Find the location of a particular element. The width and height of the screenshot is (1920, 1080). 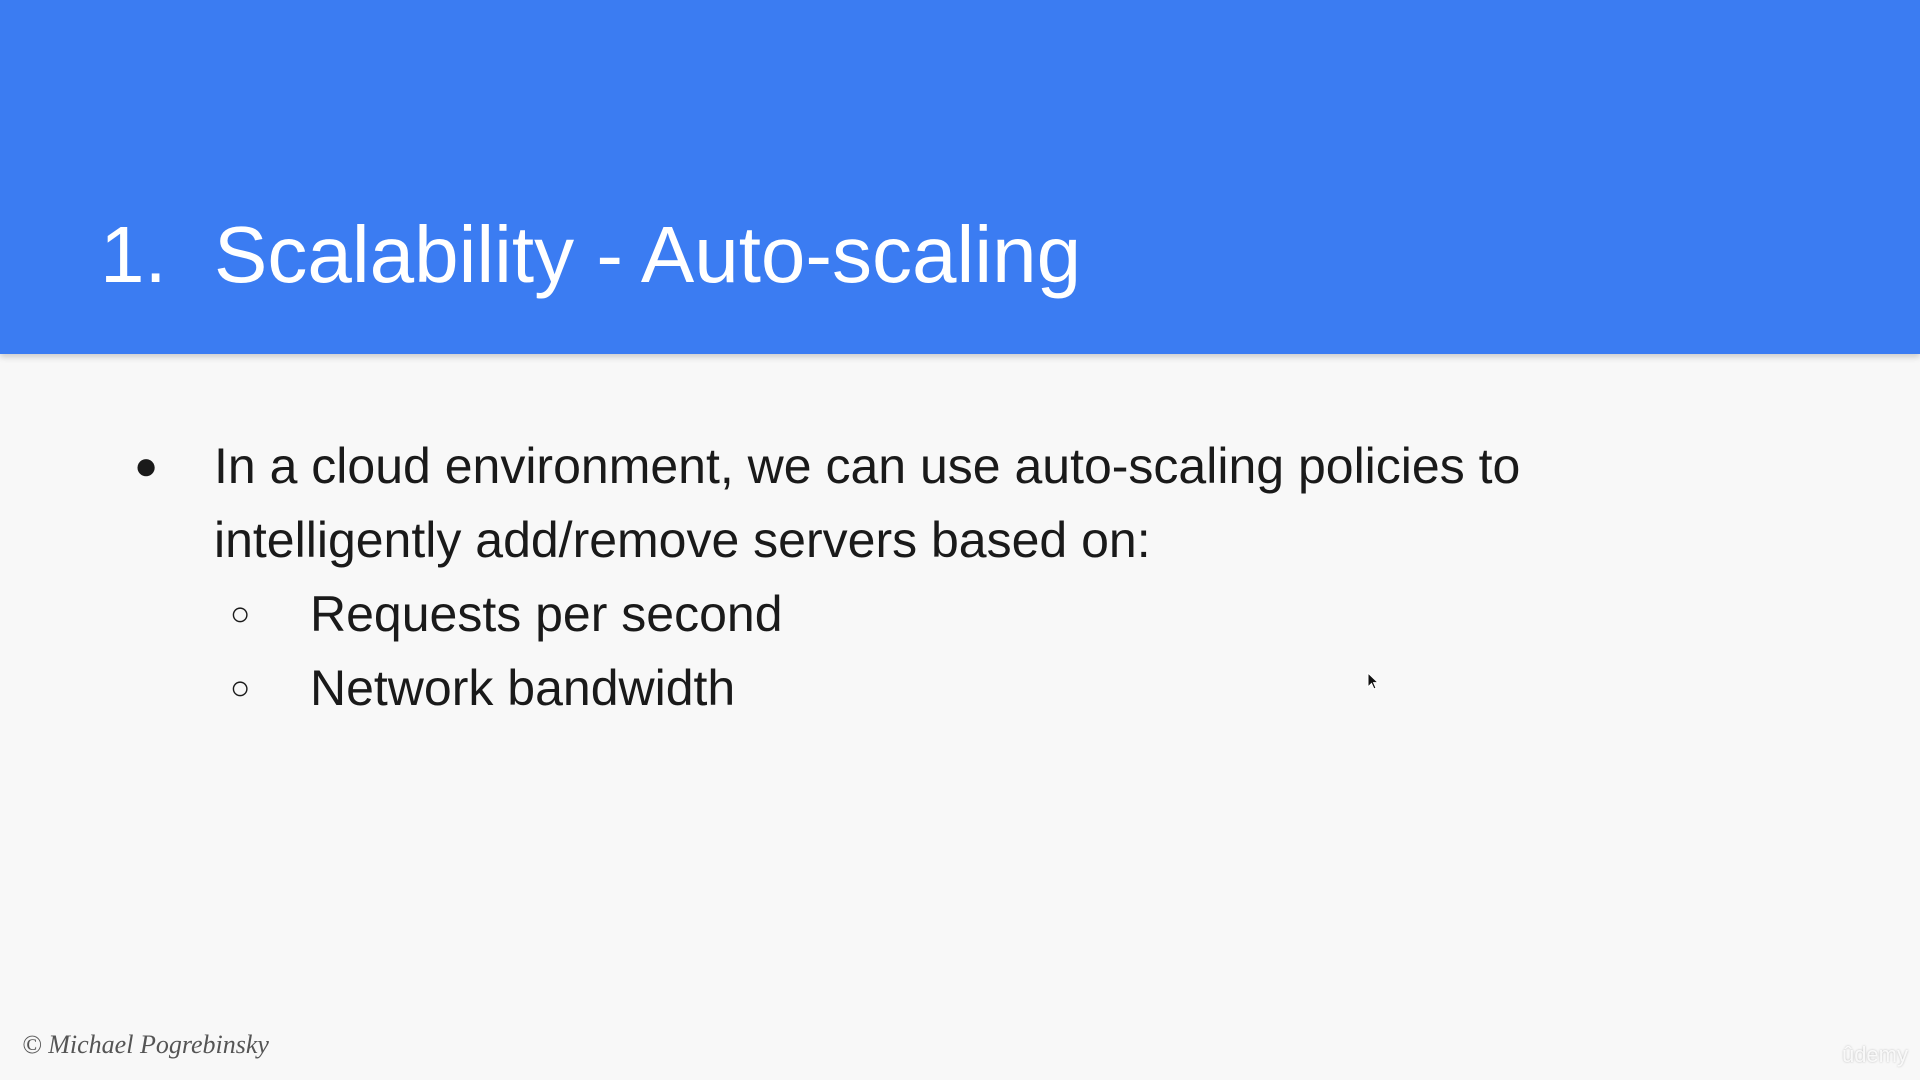

sub-bullet-text: Requests per second is located at coordinates (546, 614).